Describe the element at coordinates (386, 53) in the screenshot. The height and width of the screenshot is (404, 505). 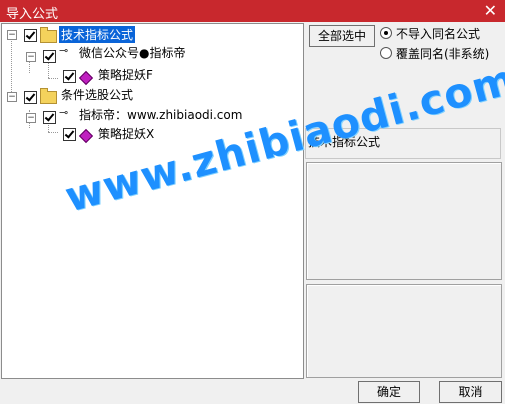
I see `radio-overwrite` at that location.